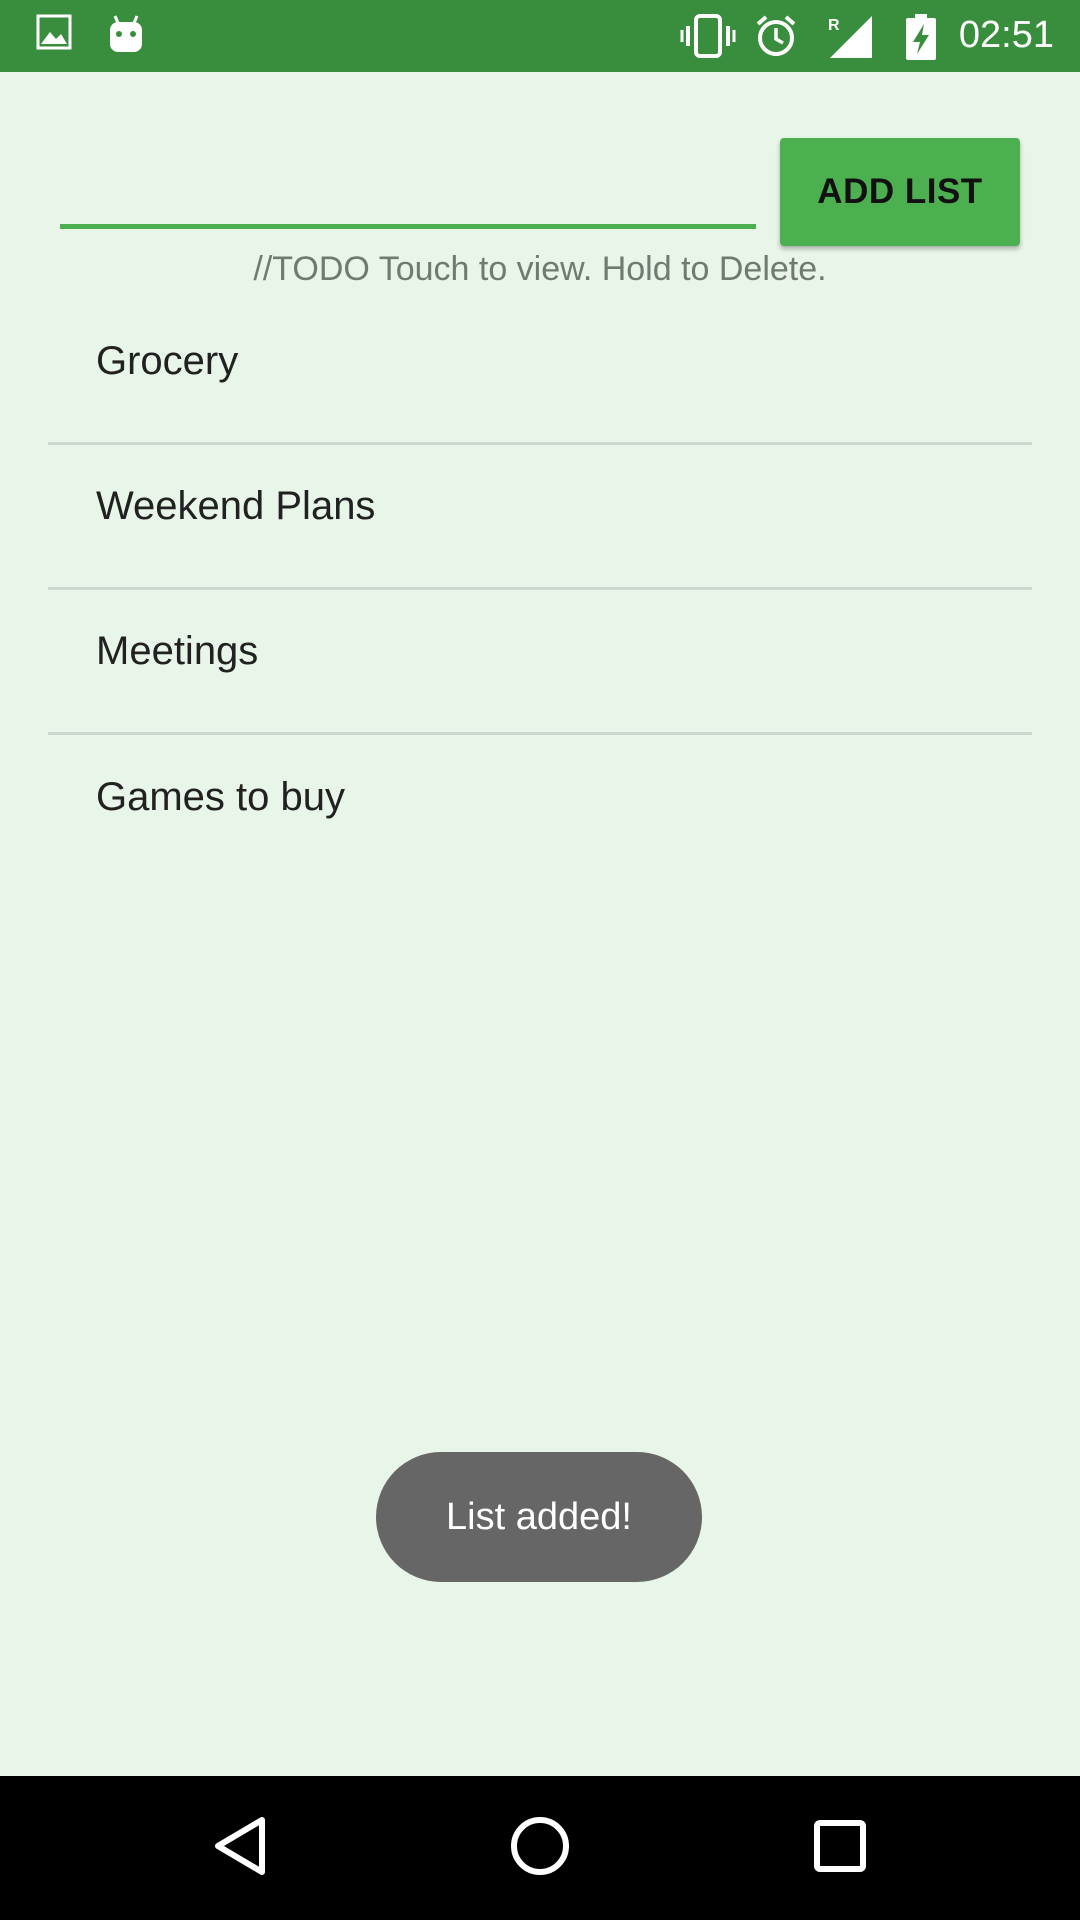  Describe the element at coordinates (540, 807) in the screenshot. I see `list-item: Games to buy` at that location.